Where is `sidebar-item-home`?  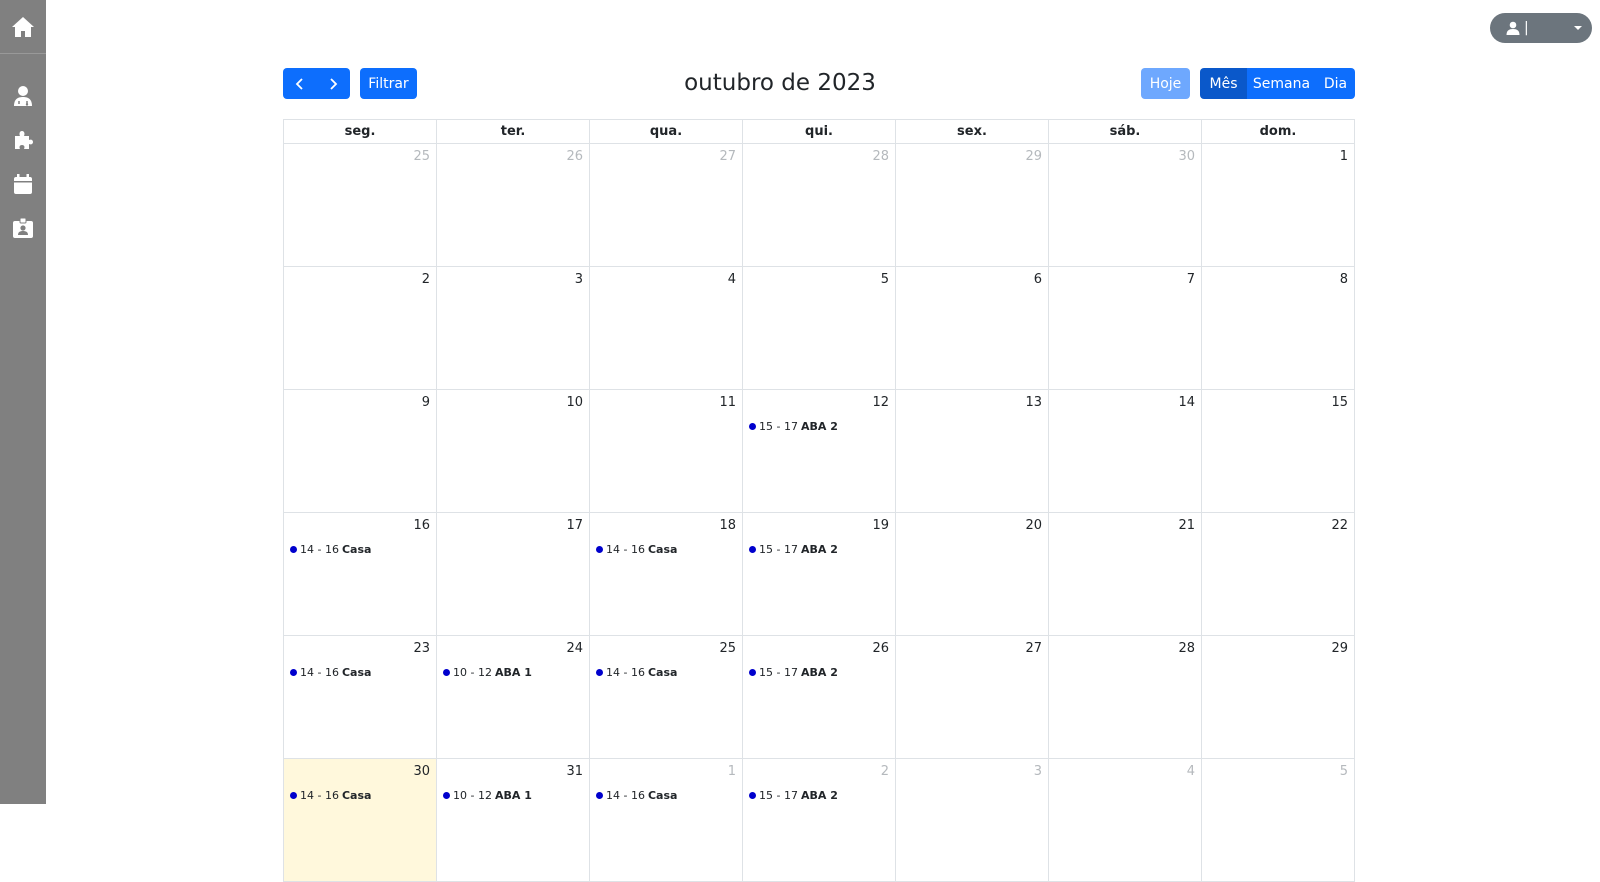
sidebar-item-home is located at coordinates (23, 27).